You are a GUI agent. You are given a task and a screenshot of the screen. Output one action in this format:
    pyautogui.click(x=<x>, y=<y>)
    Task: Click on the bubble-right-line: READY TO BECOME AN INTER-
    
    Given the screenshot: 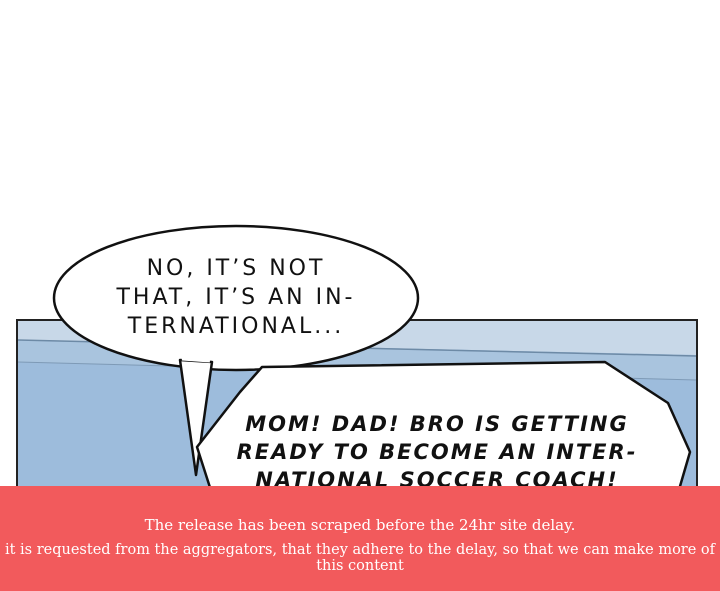 What is the action you would take?
    pyautogui.click(x=437, y=452)
    